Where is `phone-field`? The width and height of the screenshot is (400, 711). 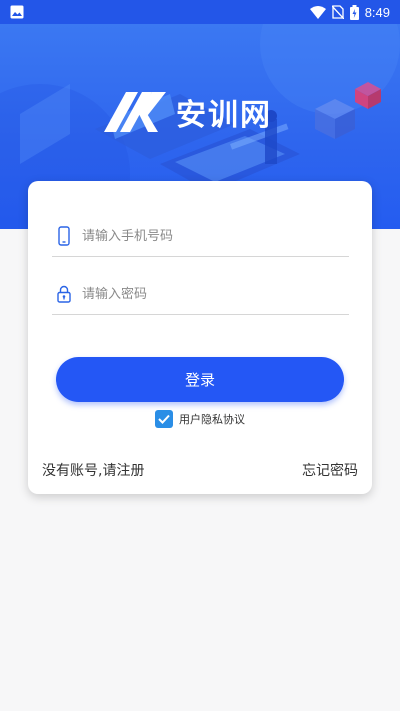
phone-field is located at coordinates (200, 236).